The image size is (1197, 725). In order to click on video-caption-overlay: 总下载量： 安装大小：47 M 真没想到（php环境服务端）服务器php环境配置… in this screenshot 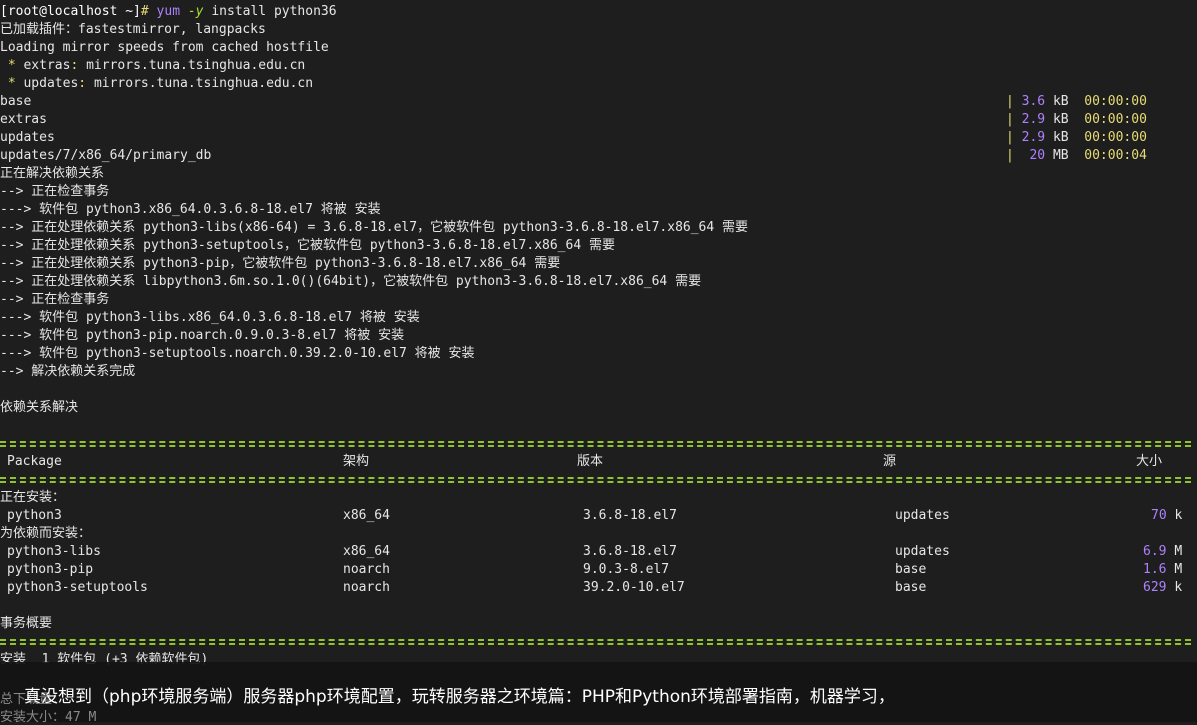, I will do `click(598, 693)`.